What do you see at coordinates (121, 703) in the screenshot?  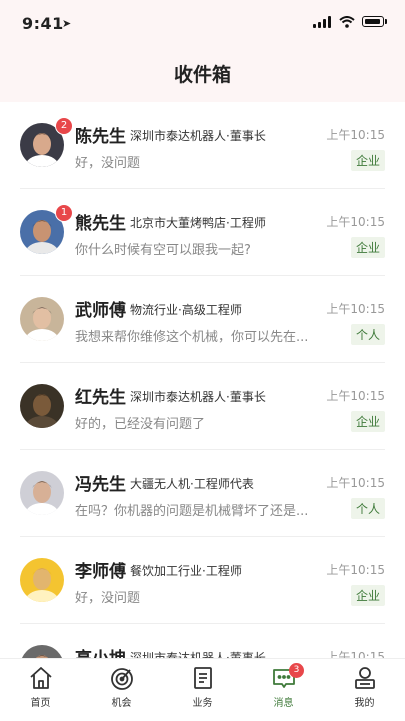 I see `tab-label: 机会` at bounding box center [121, 703].